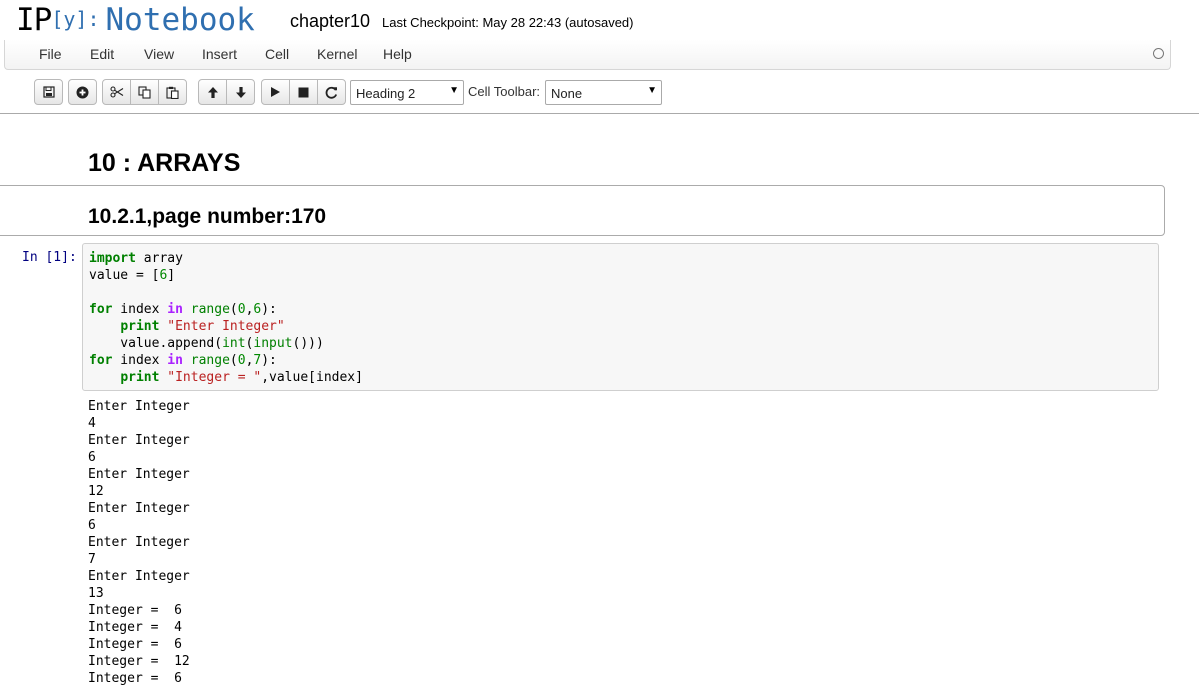 This screenshot has width=1199, height=689. What do you see at coordinates (226, 326) in the screenshot?
I see `code-token: "Enter Integer"` at bounding box center [226, 326].